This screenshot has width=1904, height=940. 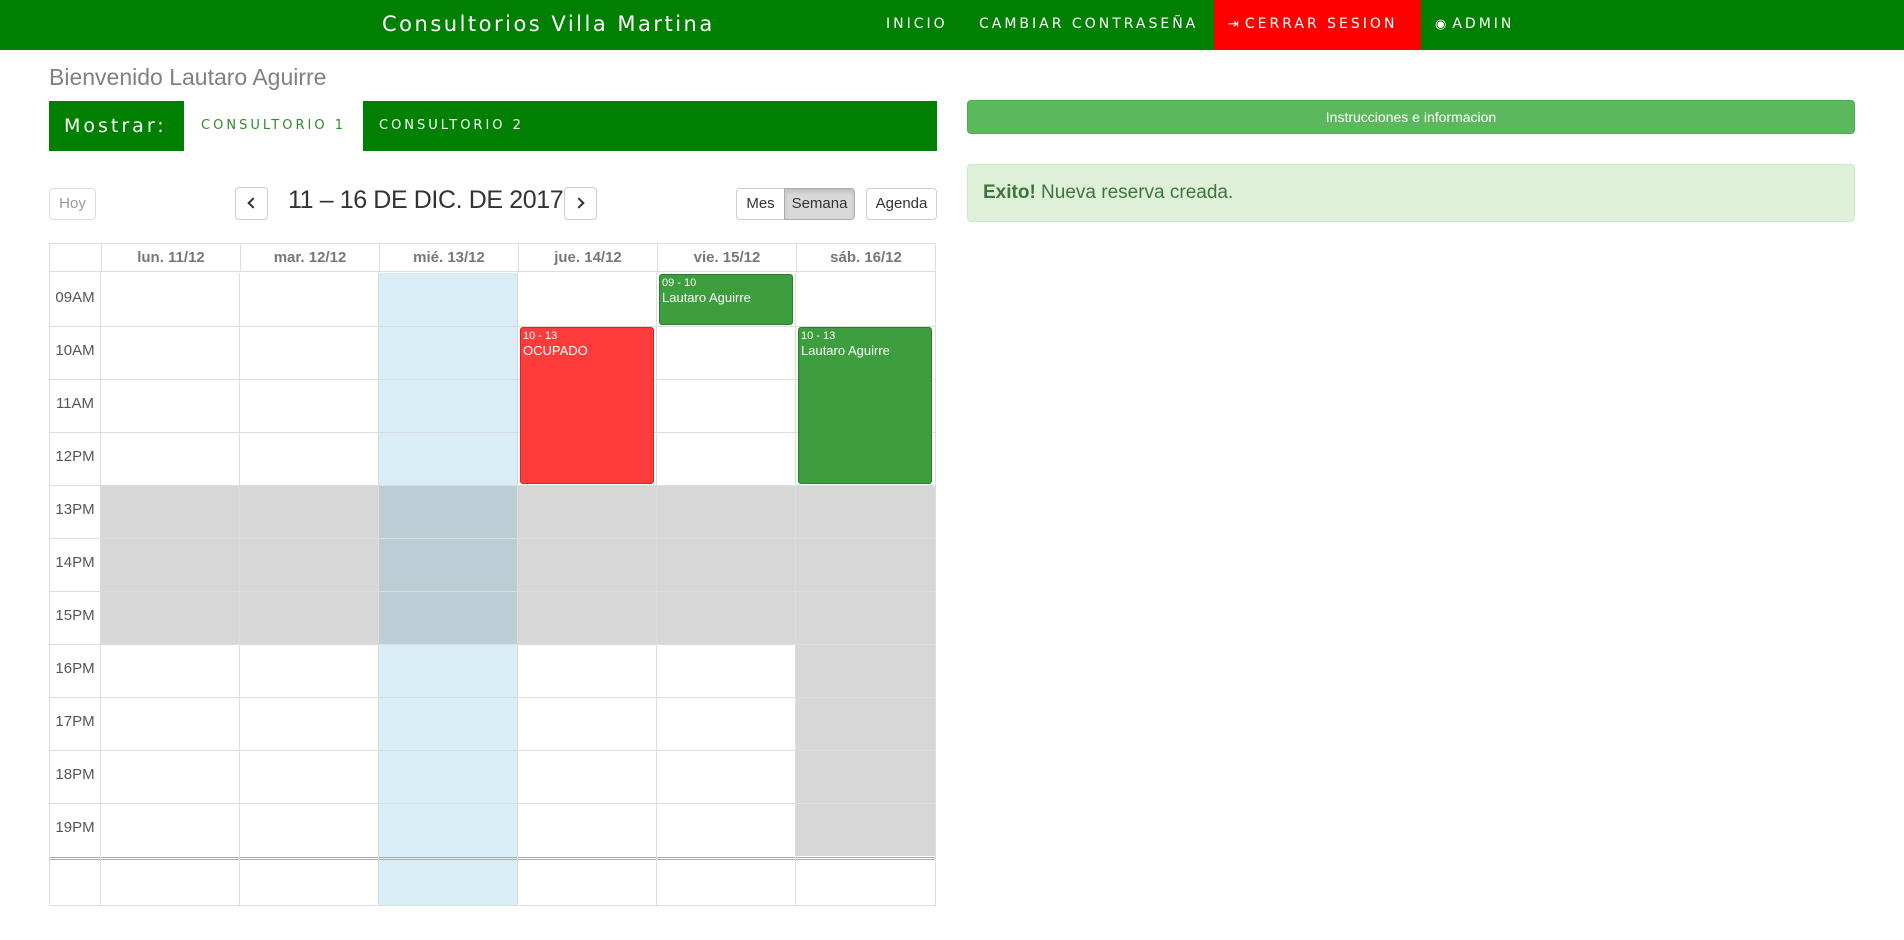 I want to click on day-header: vie. 15/12, so click(x=726, y=258).